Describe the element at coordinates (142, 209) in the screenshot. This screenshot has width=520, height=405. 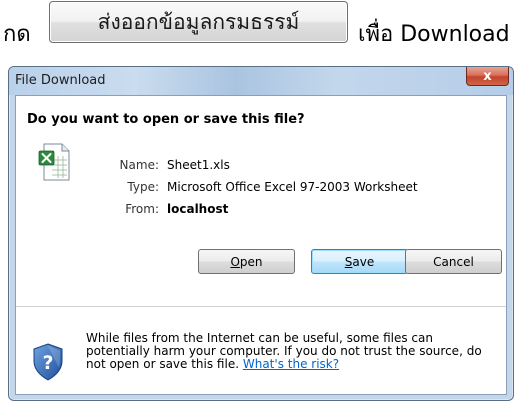
I see `from-label: From:` at that location.